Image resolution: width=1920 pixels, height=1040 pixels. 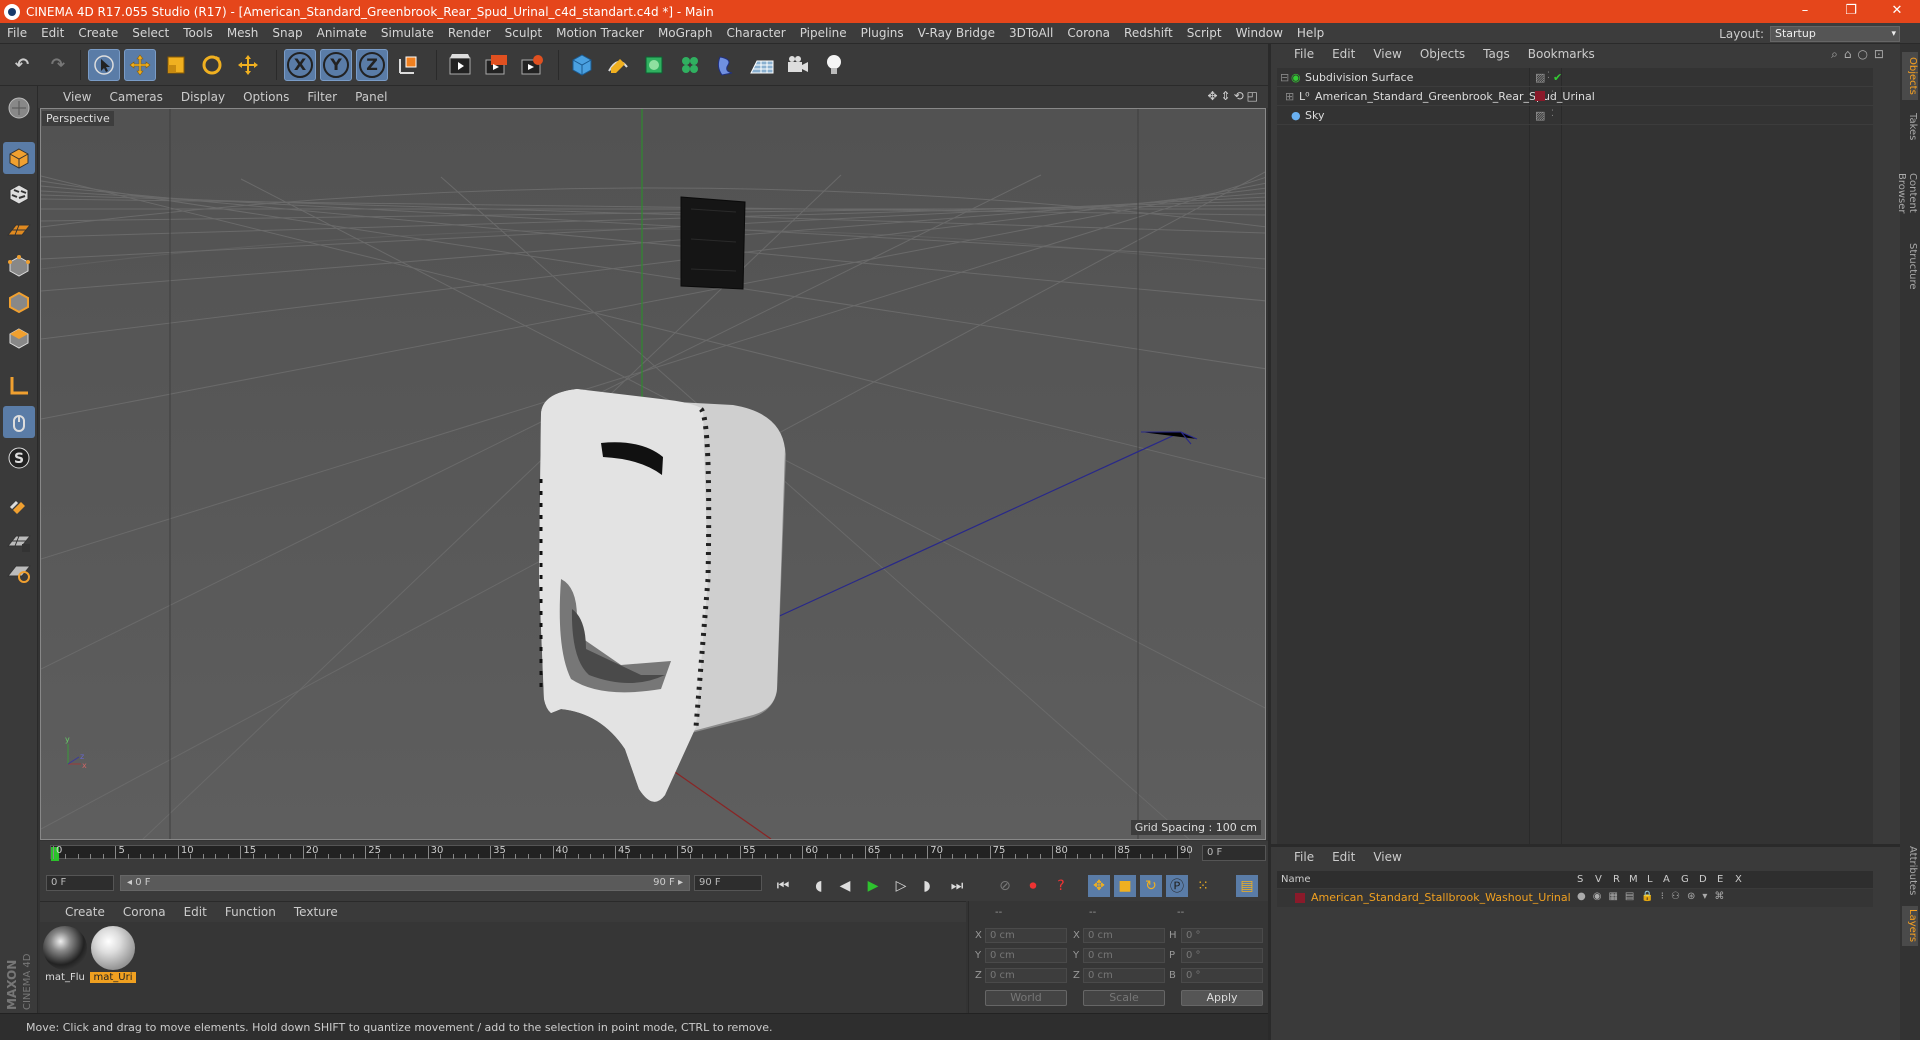 What do you see at coordinates (1738, 879) in the screenshot?
I see `layer-col-xref: X` at bounding box center [1738, 879].